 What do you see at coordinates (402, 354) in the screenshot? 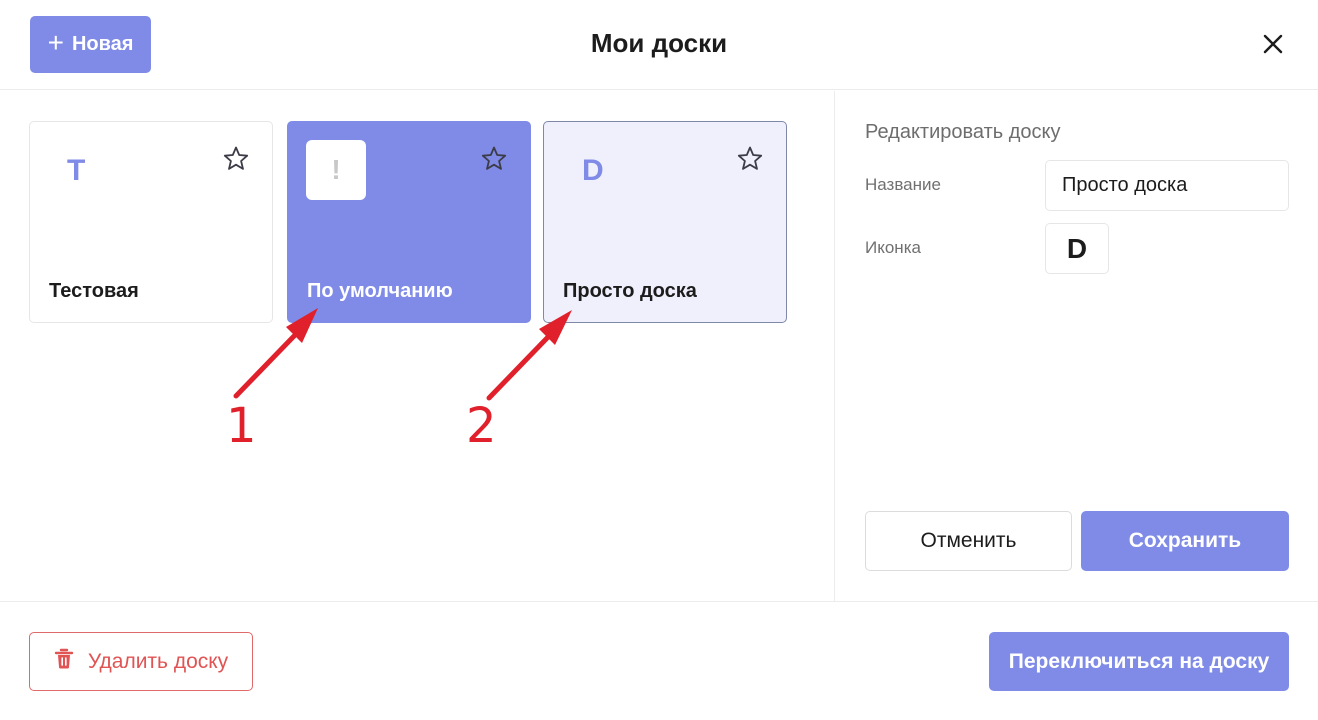
I see `annotation-arrows` at bounding box center [402, 354].